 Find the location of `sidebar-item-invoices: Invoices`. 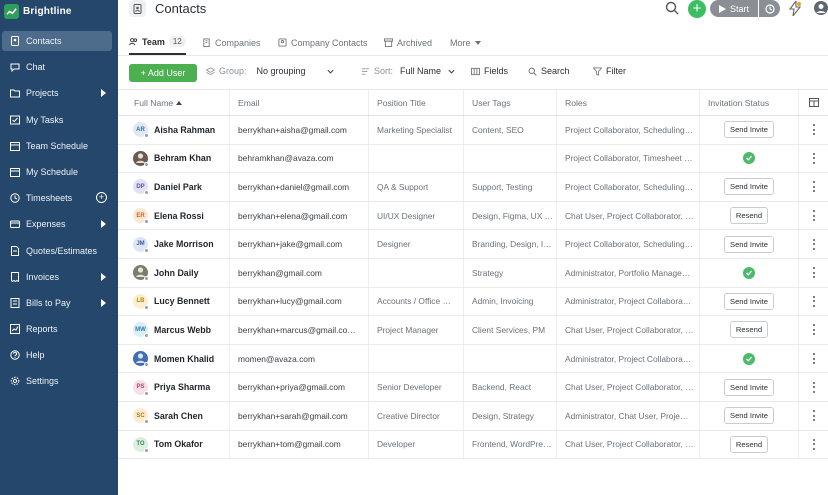

sidebar-item-invoices: Invoices is located at coordinates (57, 277).